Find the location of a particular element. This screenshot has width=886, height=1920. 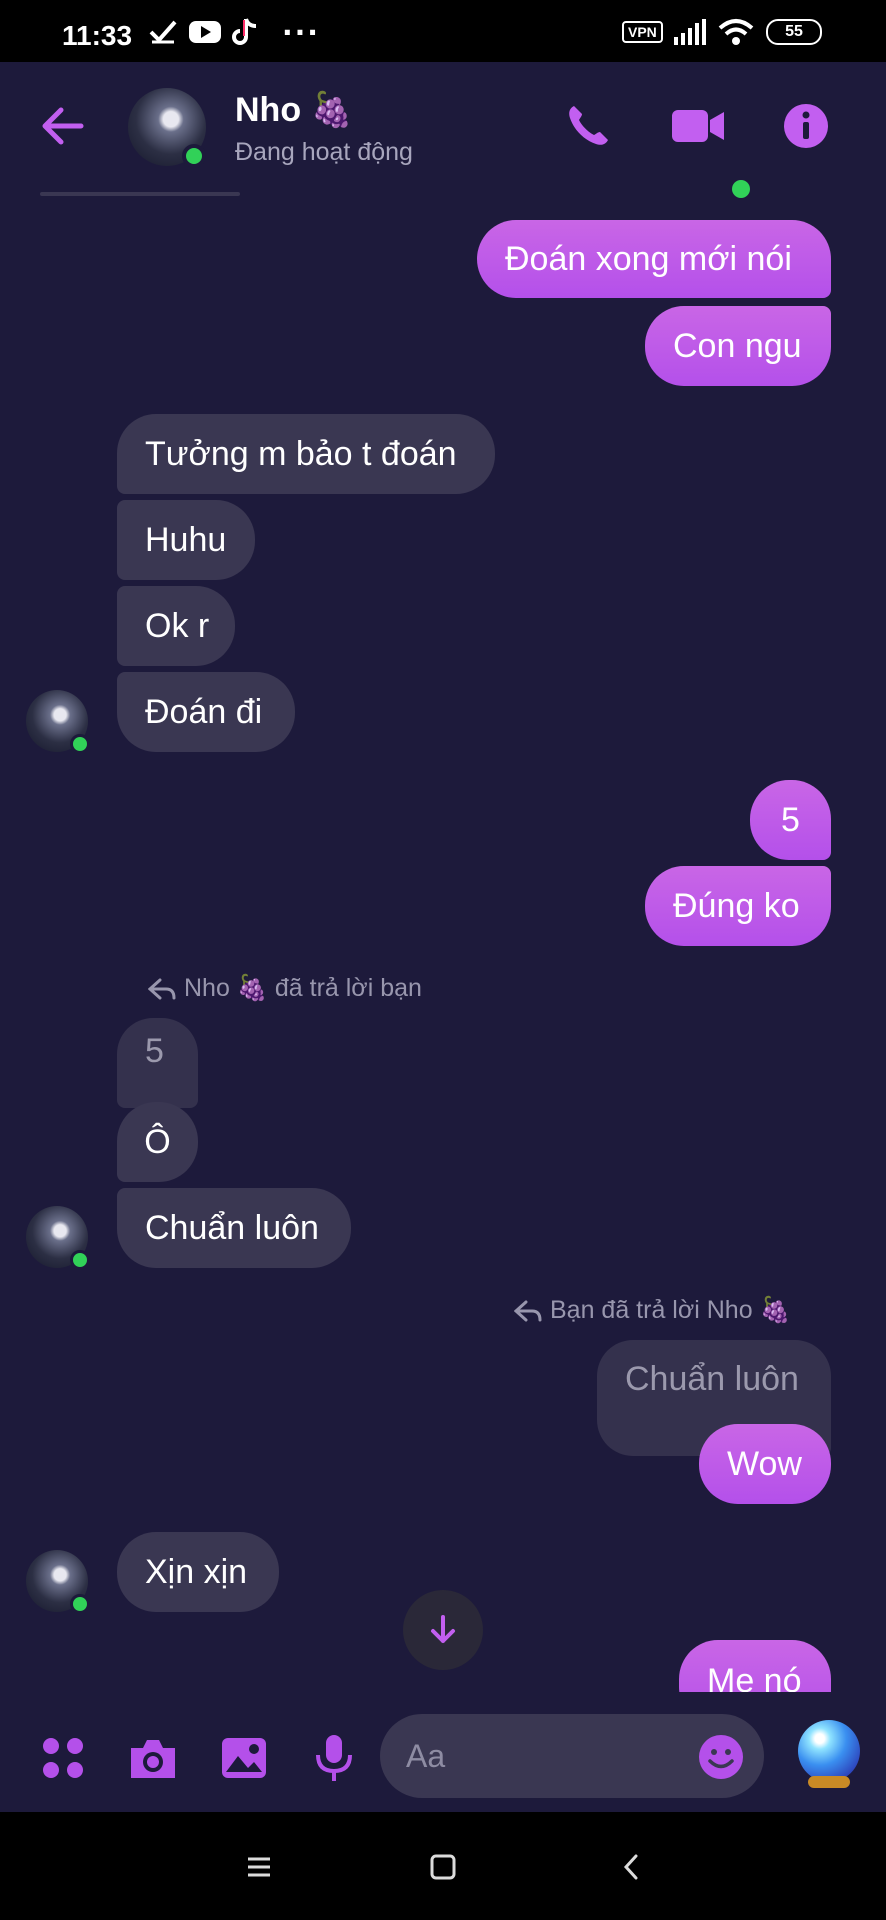

voice-message-button is located at coordinates (334, 1758).